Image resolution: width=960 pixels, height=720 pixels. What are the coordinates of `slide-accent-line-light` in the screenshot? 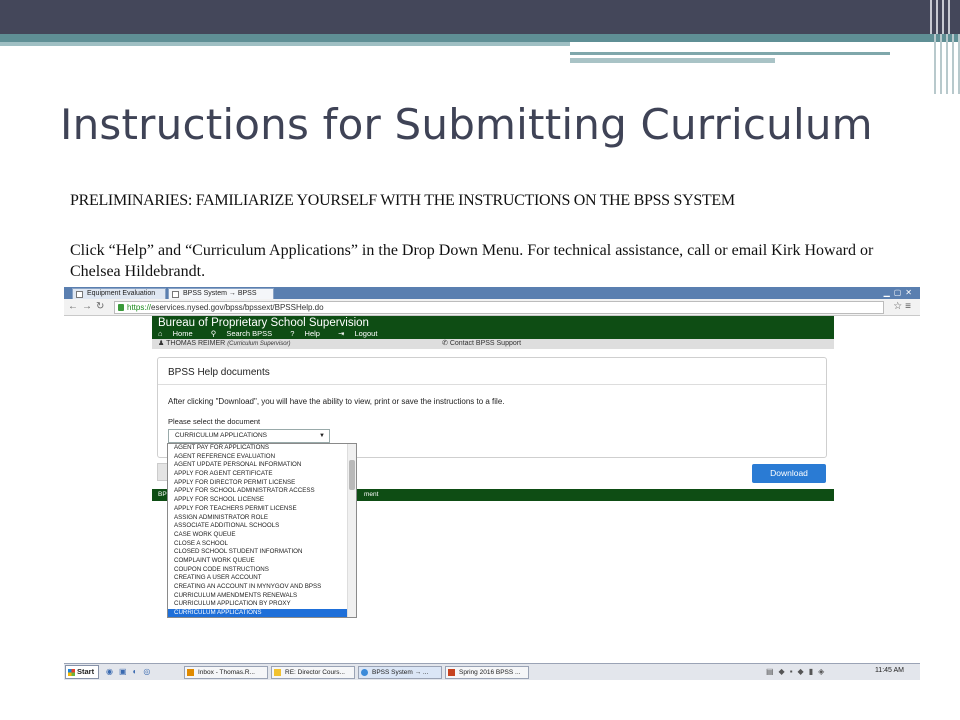 It's located at (672, 60).